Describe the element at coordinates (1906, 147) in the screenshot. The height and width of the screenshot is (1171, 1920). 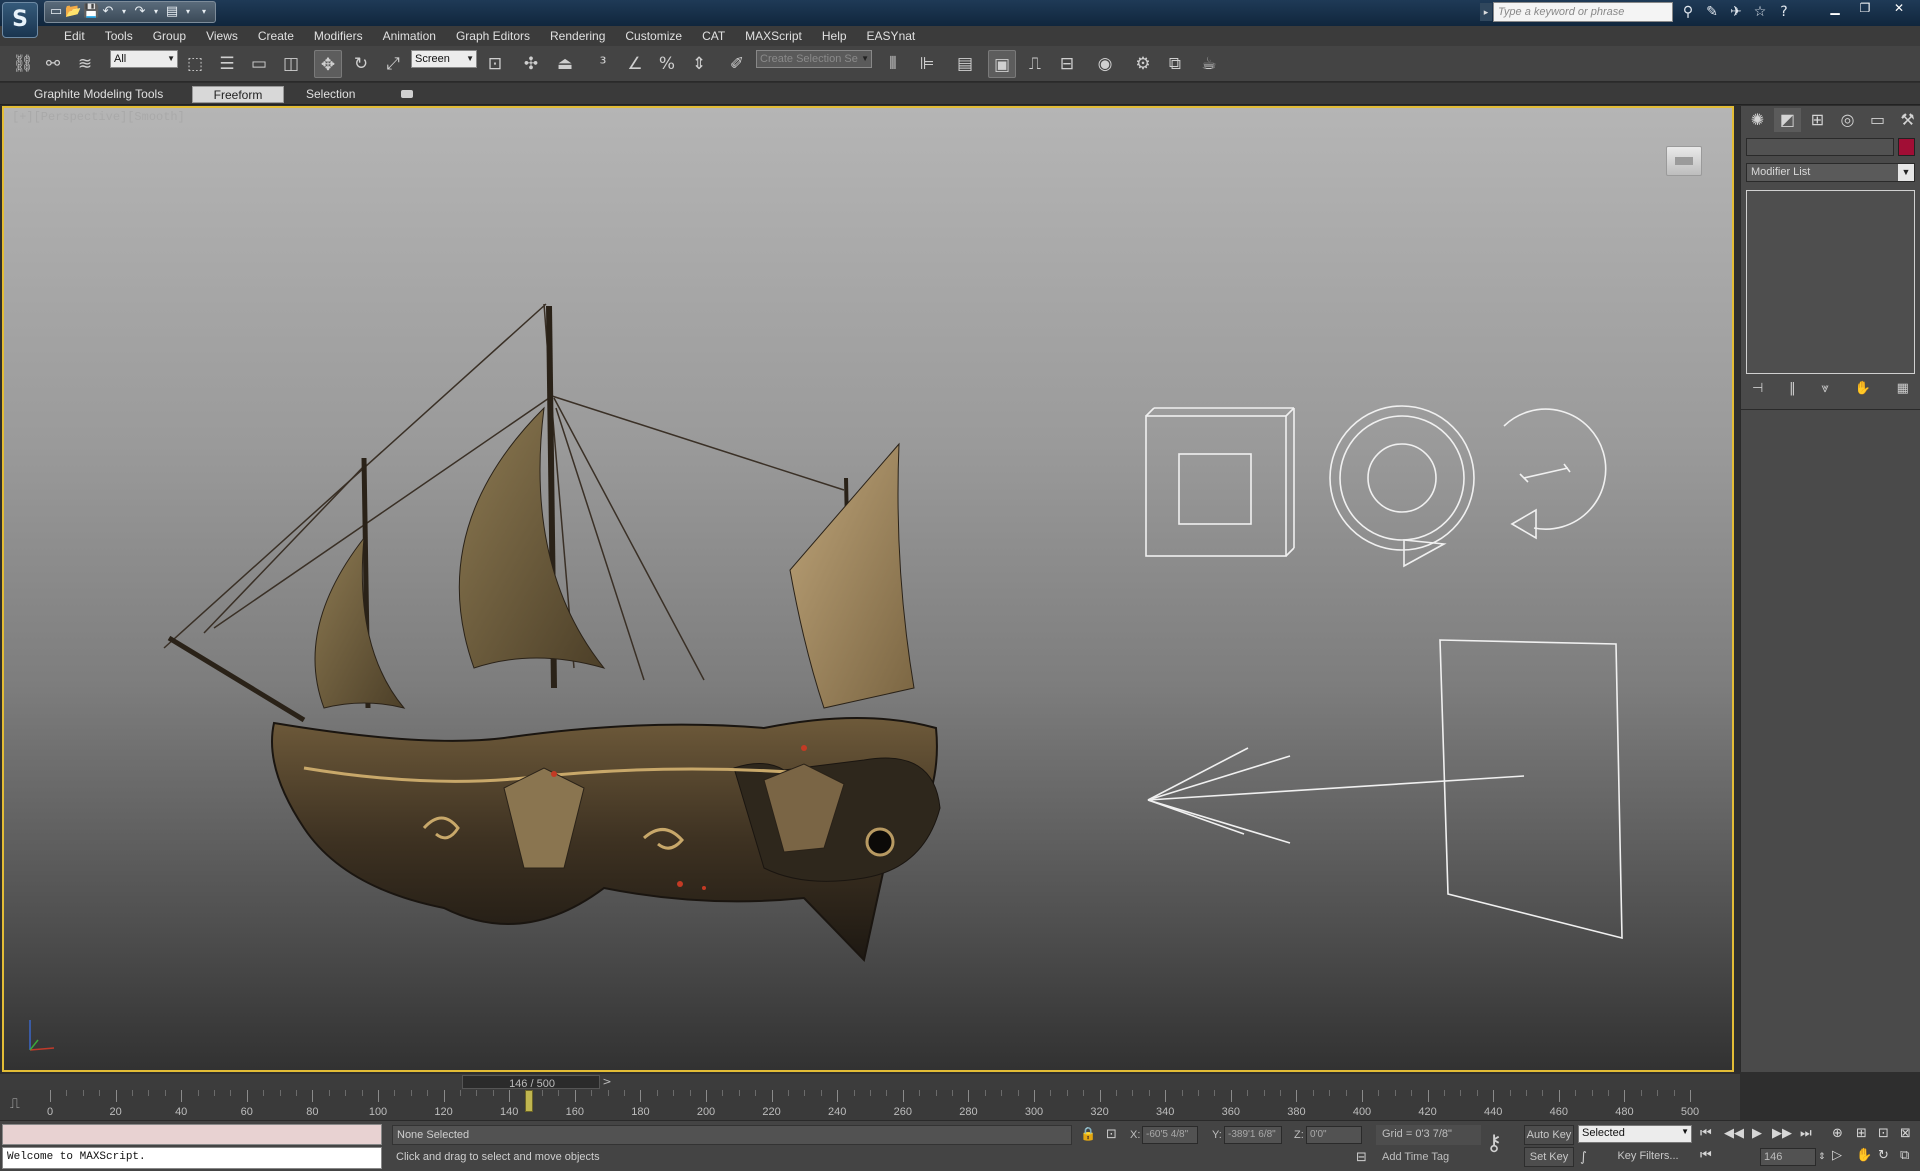
I see `object-color-swatch` at that location.